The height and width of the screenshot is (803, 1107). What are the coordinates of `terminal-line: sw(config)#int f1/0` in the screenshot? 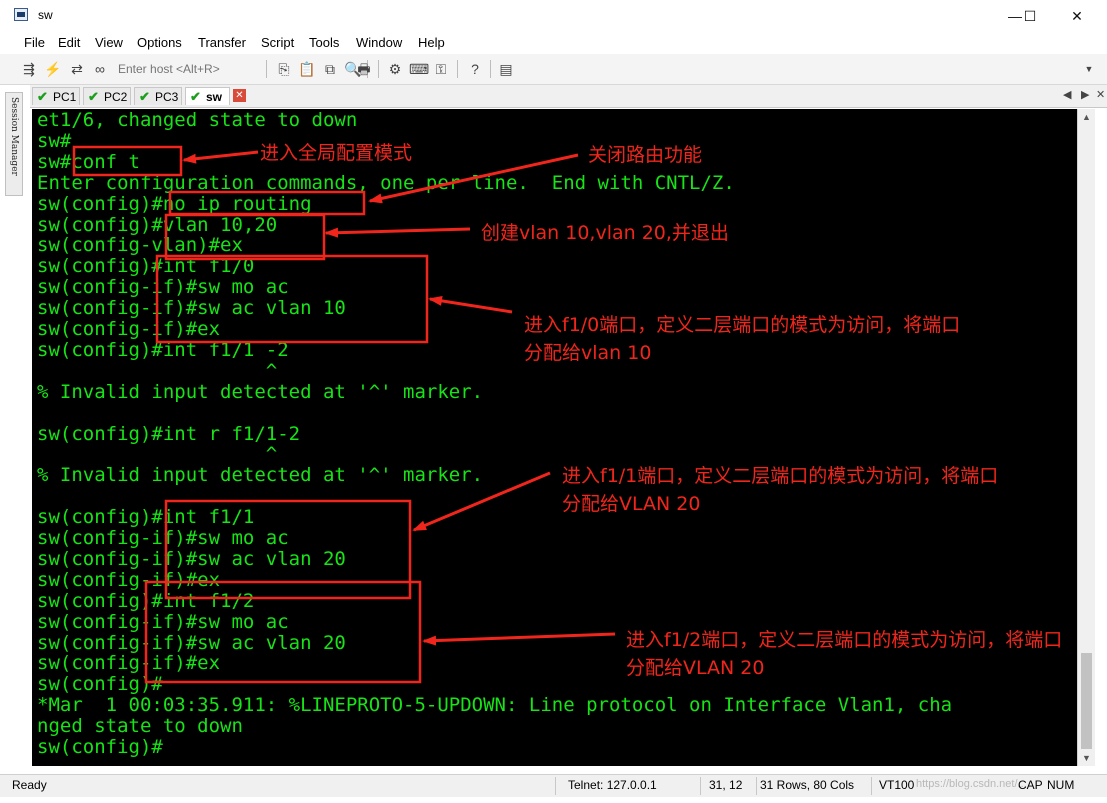 It's located at (146, 266).